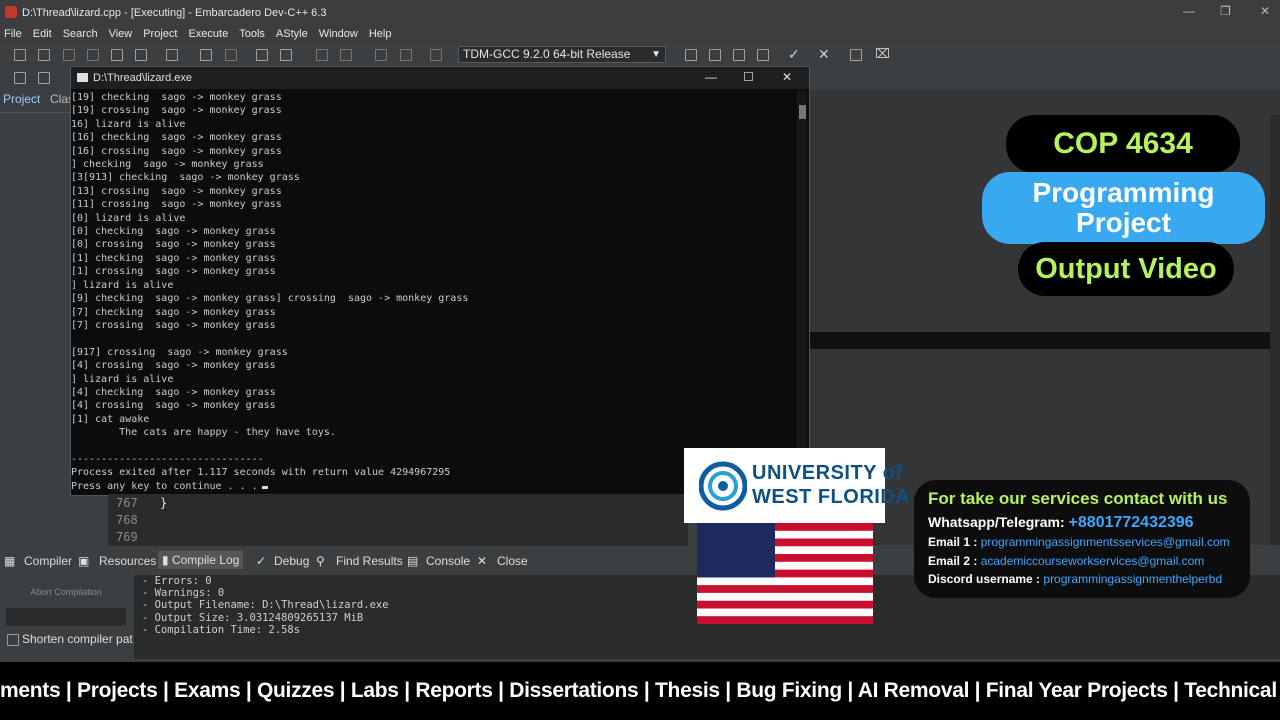 The width and height of the screenshot is (1280, 720). I want to click on university-name-line1: UNIVERSITY of, so click(827, 473).